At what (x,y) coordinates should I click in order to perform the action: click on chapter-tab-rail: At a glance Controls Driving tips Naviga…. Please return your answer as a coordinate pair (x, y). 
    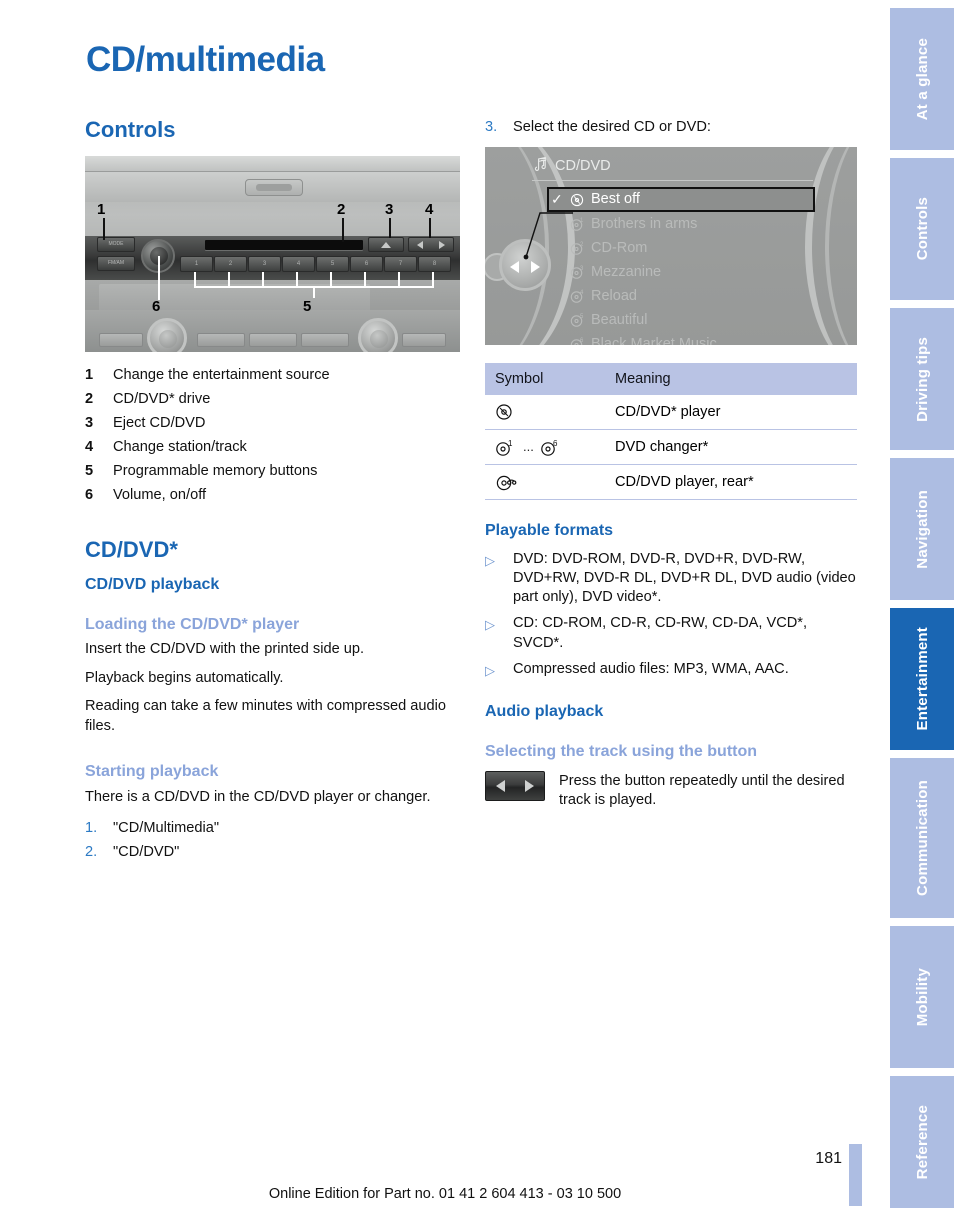
    Looking at the image, I should click on (922, 607).